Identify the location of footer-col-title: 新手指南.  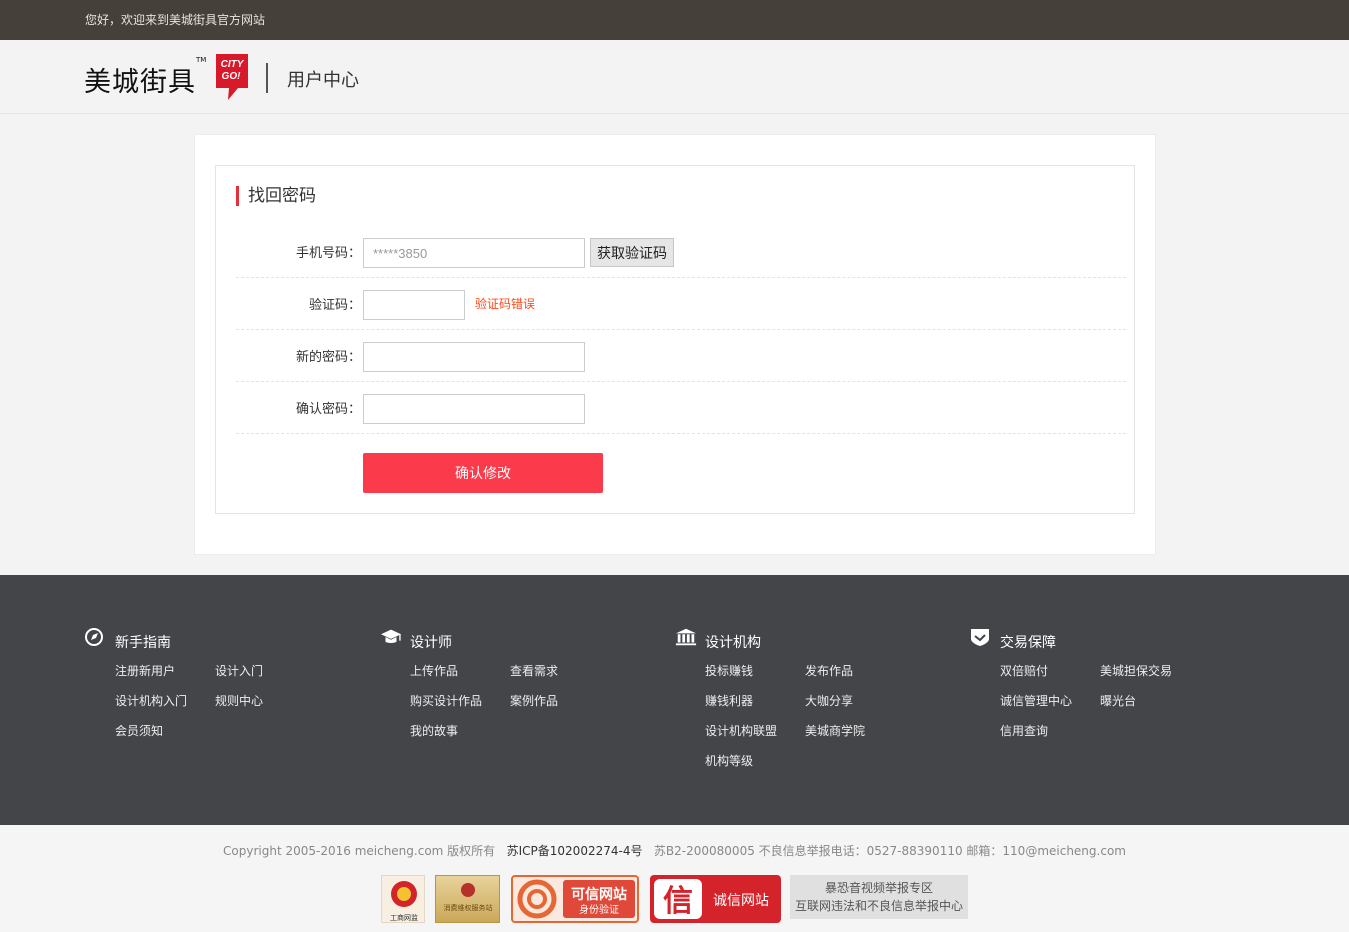
(143, 643).